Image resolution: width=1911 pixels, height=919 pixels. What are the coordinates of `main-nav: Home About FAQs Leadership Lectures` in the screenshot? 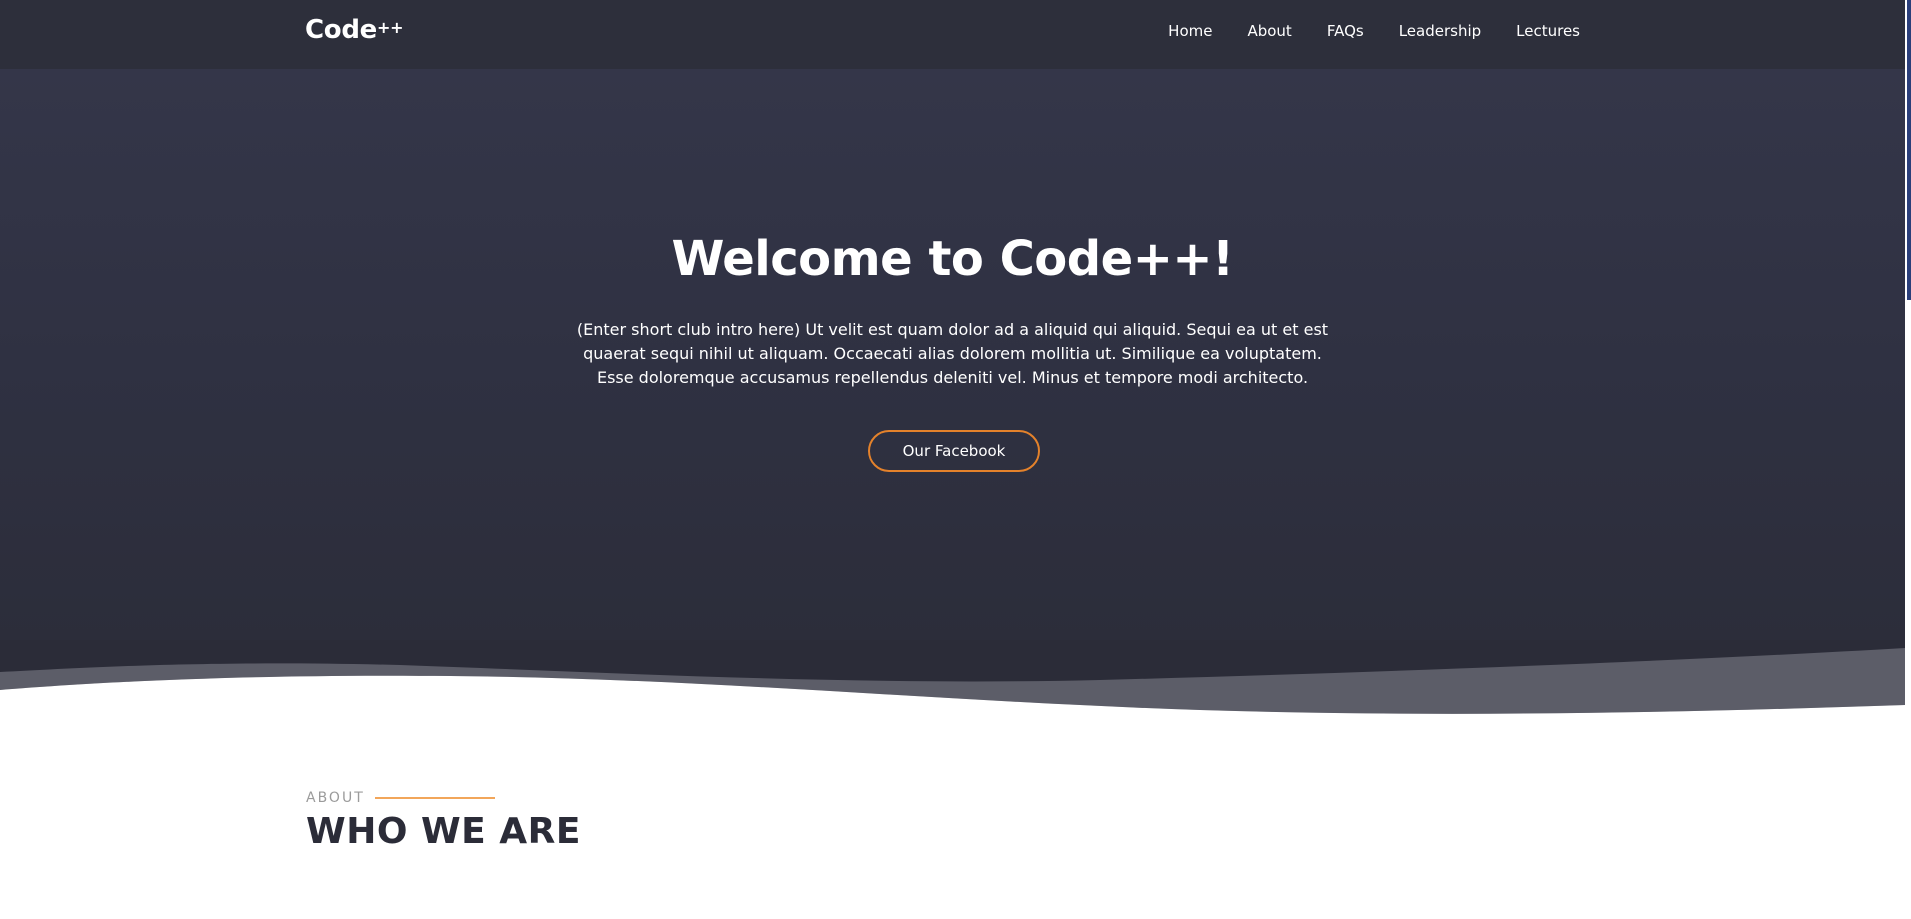 It's located at (1356, 31).